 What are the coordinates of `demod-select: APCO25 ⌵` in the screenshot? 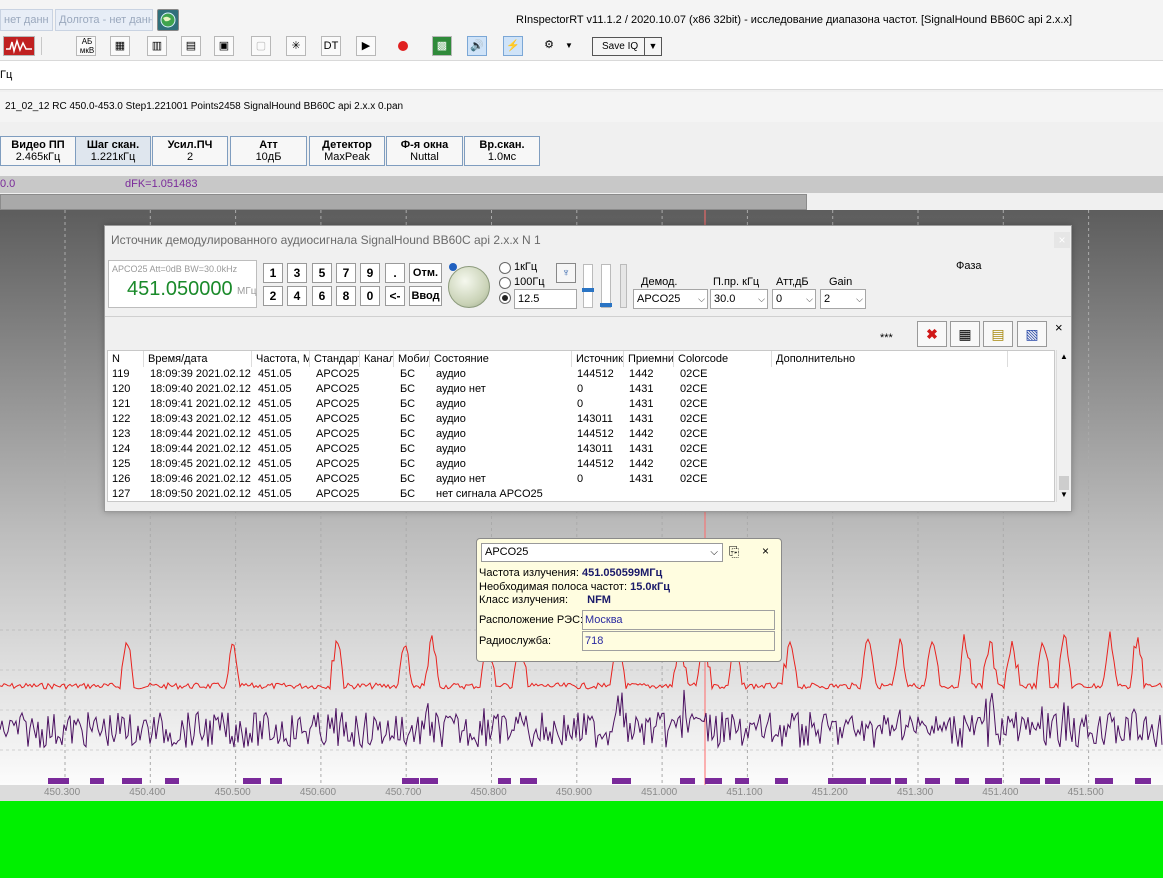 It's located at (670, 299).